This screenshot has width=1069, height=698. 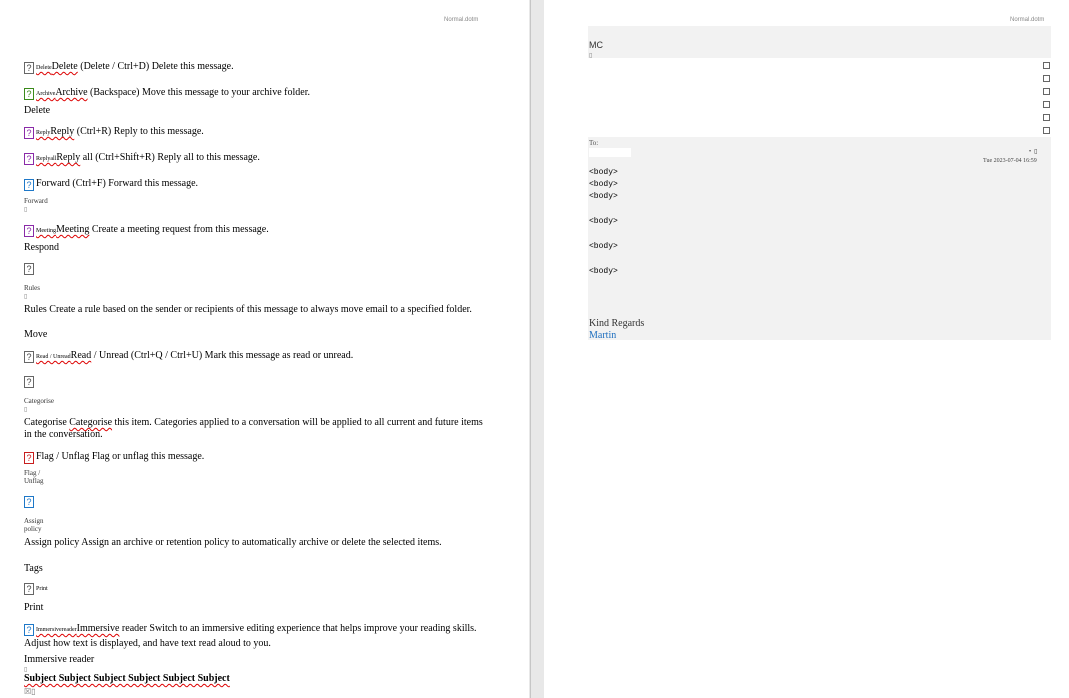 I want to click on print-command-line: ? Print, so click(x=36, y=588).